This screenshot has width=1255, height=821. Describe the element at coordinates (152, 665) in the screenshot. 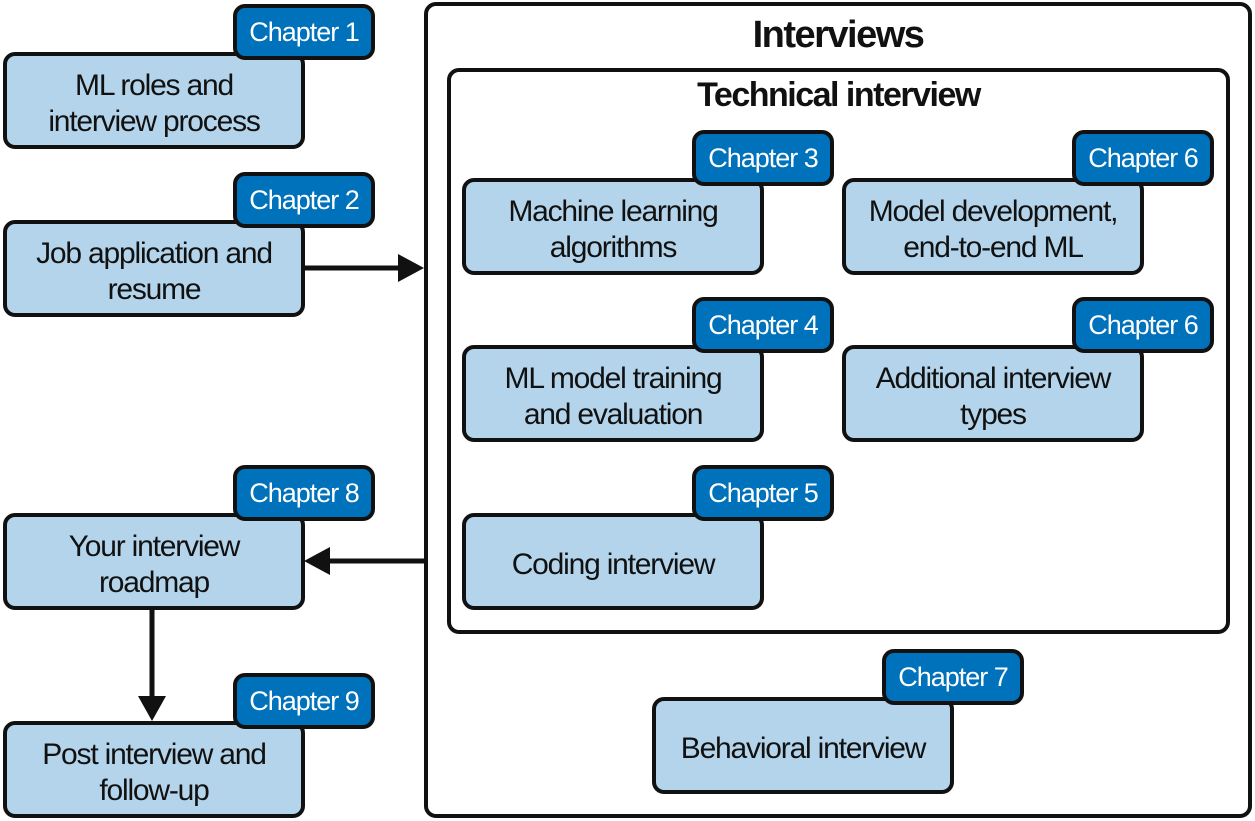

I see `edge-roadmap-to-post-interview` at that location.